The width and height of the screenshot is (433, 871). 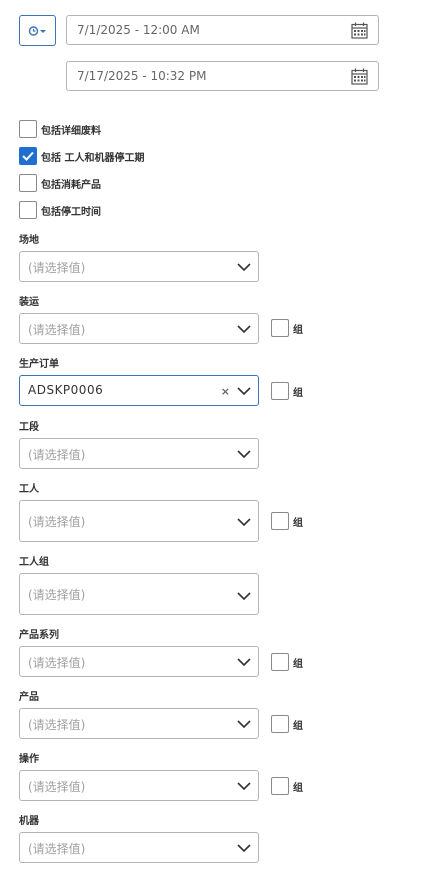 I want to click on option-label: 包括详细废料, so click(x=71, y=131).